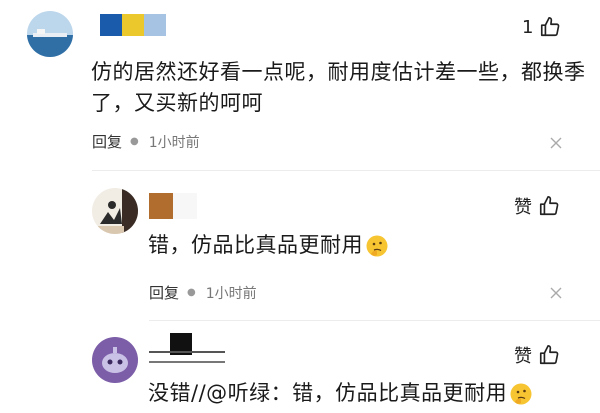 The height and width of the screenshot is (413, 600). I want to click on comment-text-line: 了，又买新的呵呵, so click(177, 103).